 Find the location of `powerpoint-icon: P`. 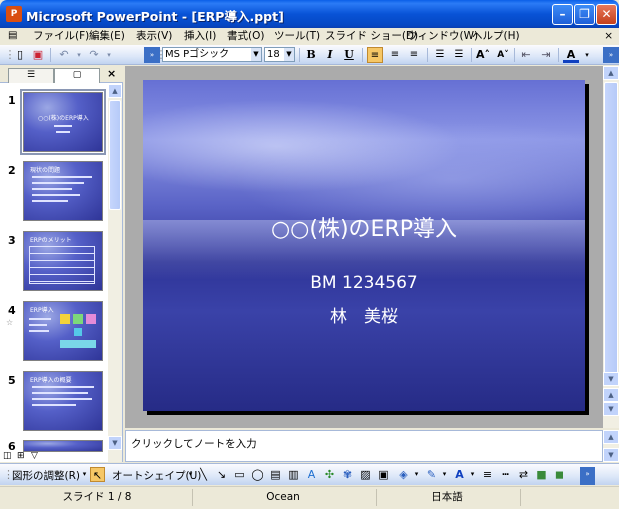

powerpoint-icon: P is located at coordinates (14, 14).